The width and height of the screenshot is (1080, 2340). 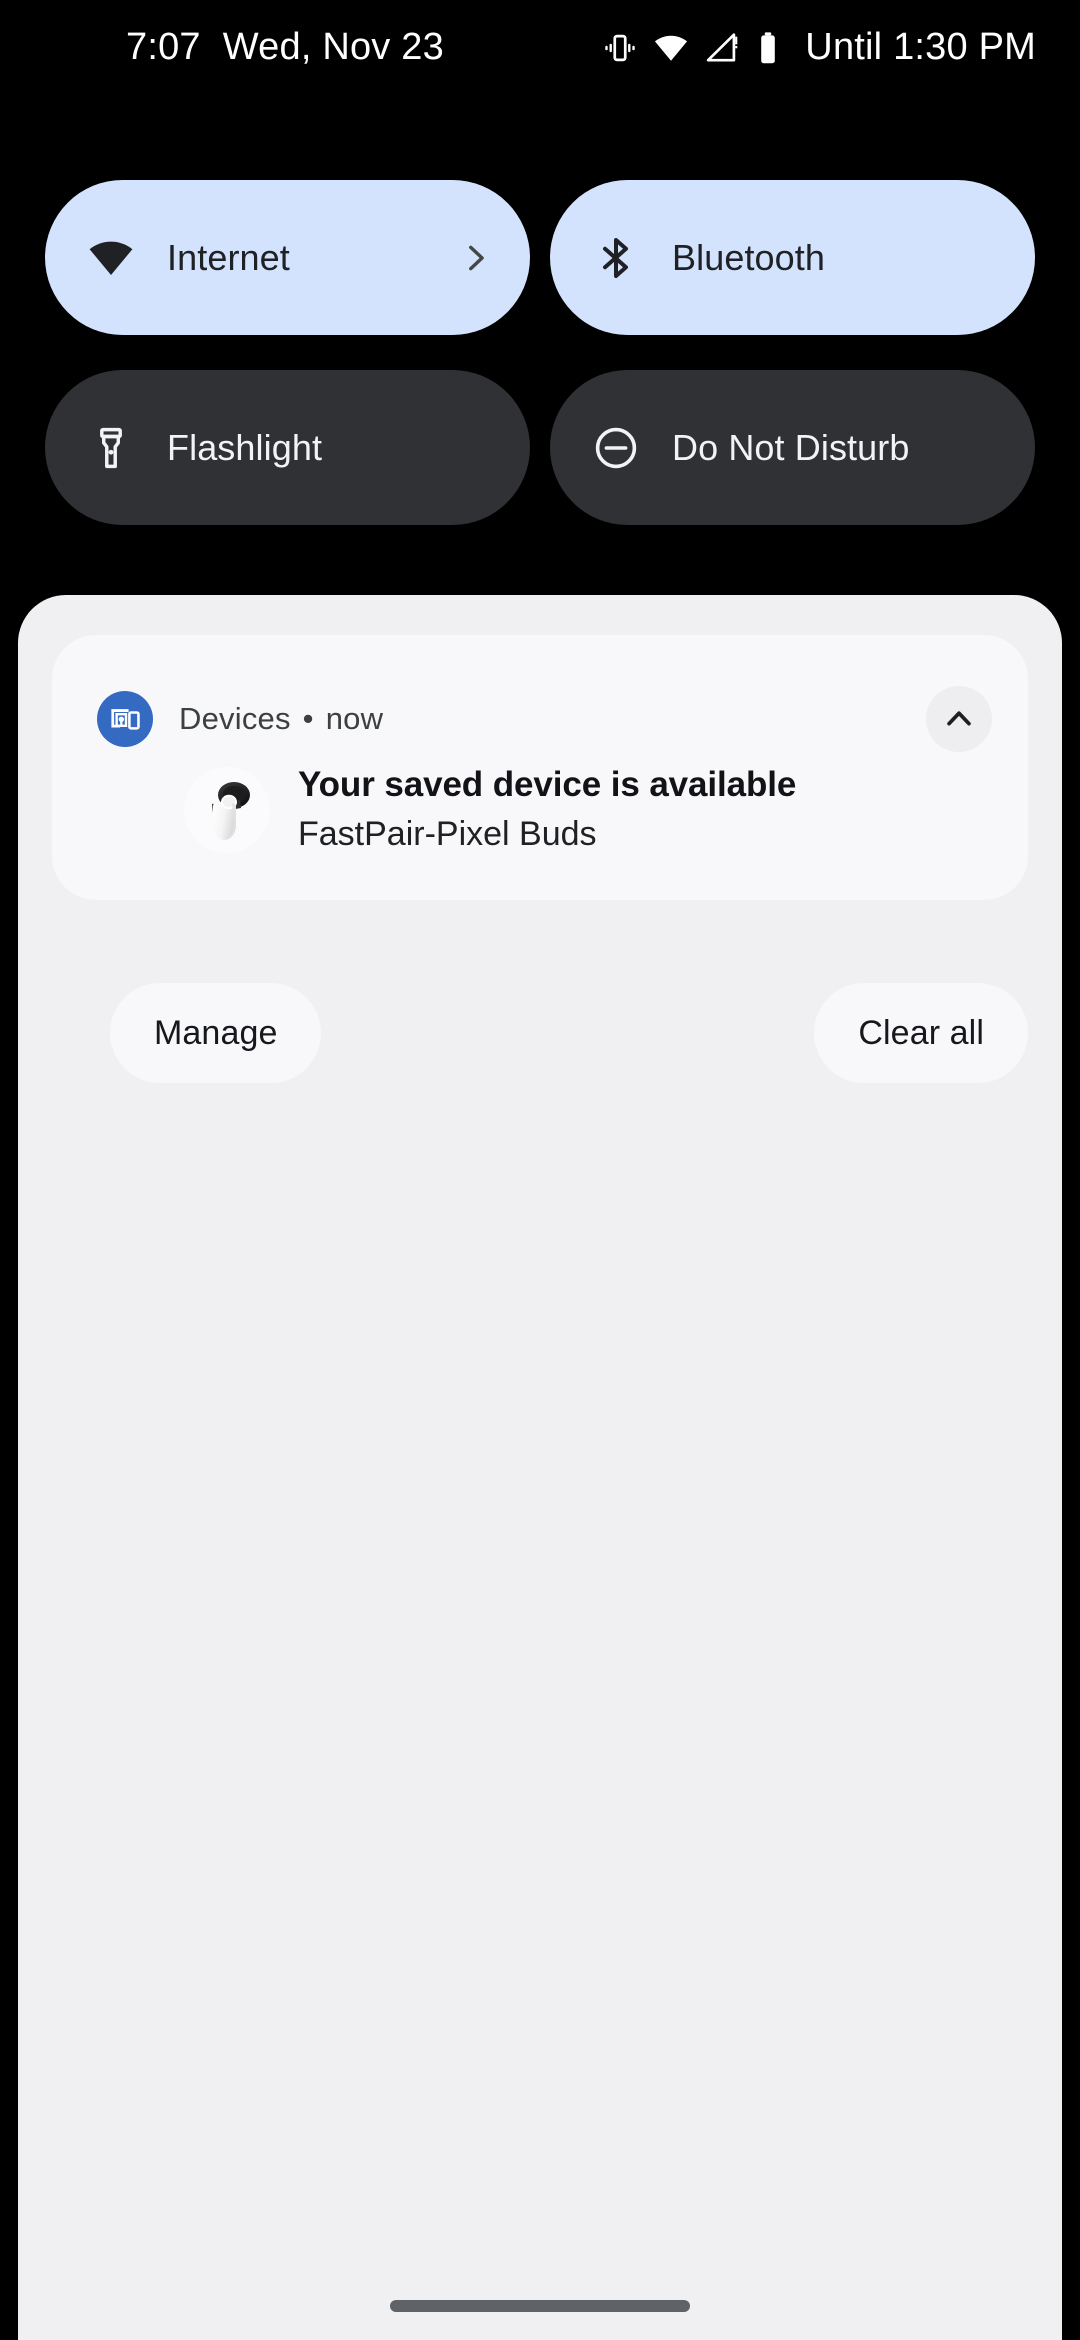 I want to click on battery-estimate-label: Until 1:30 PM, so click(x=920, y=47).